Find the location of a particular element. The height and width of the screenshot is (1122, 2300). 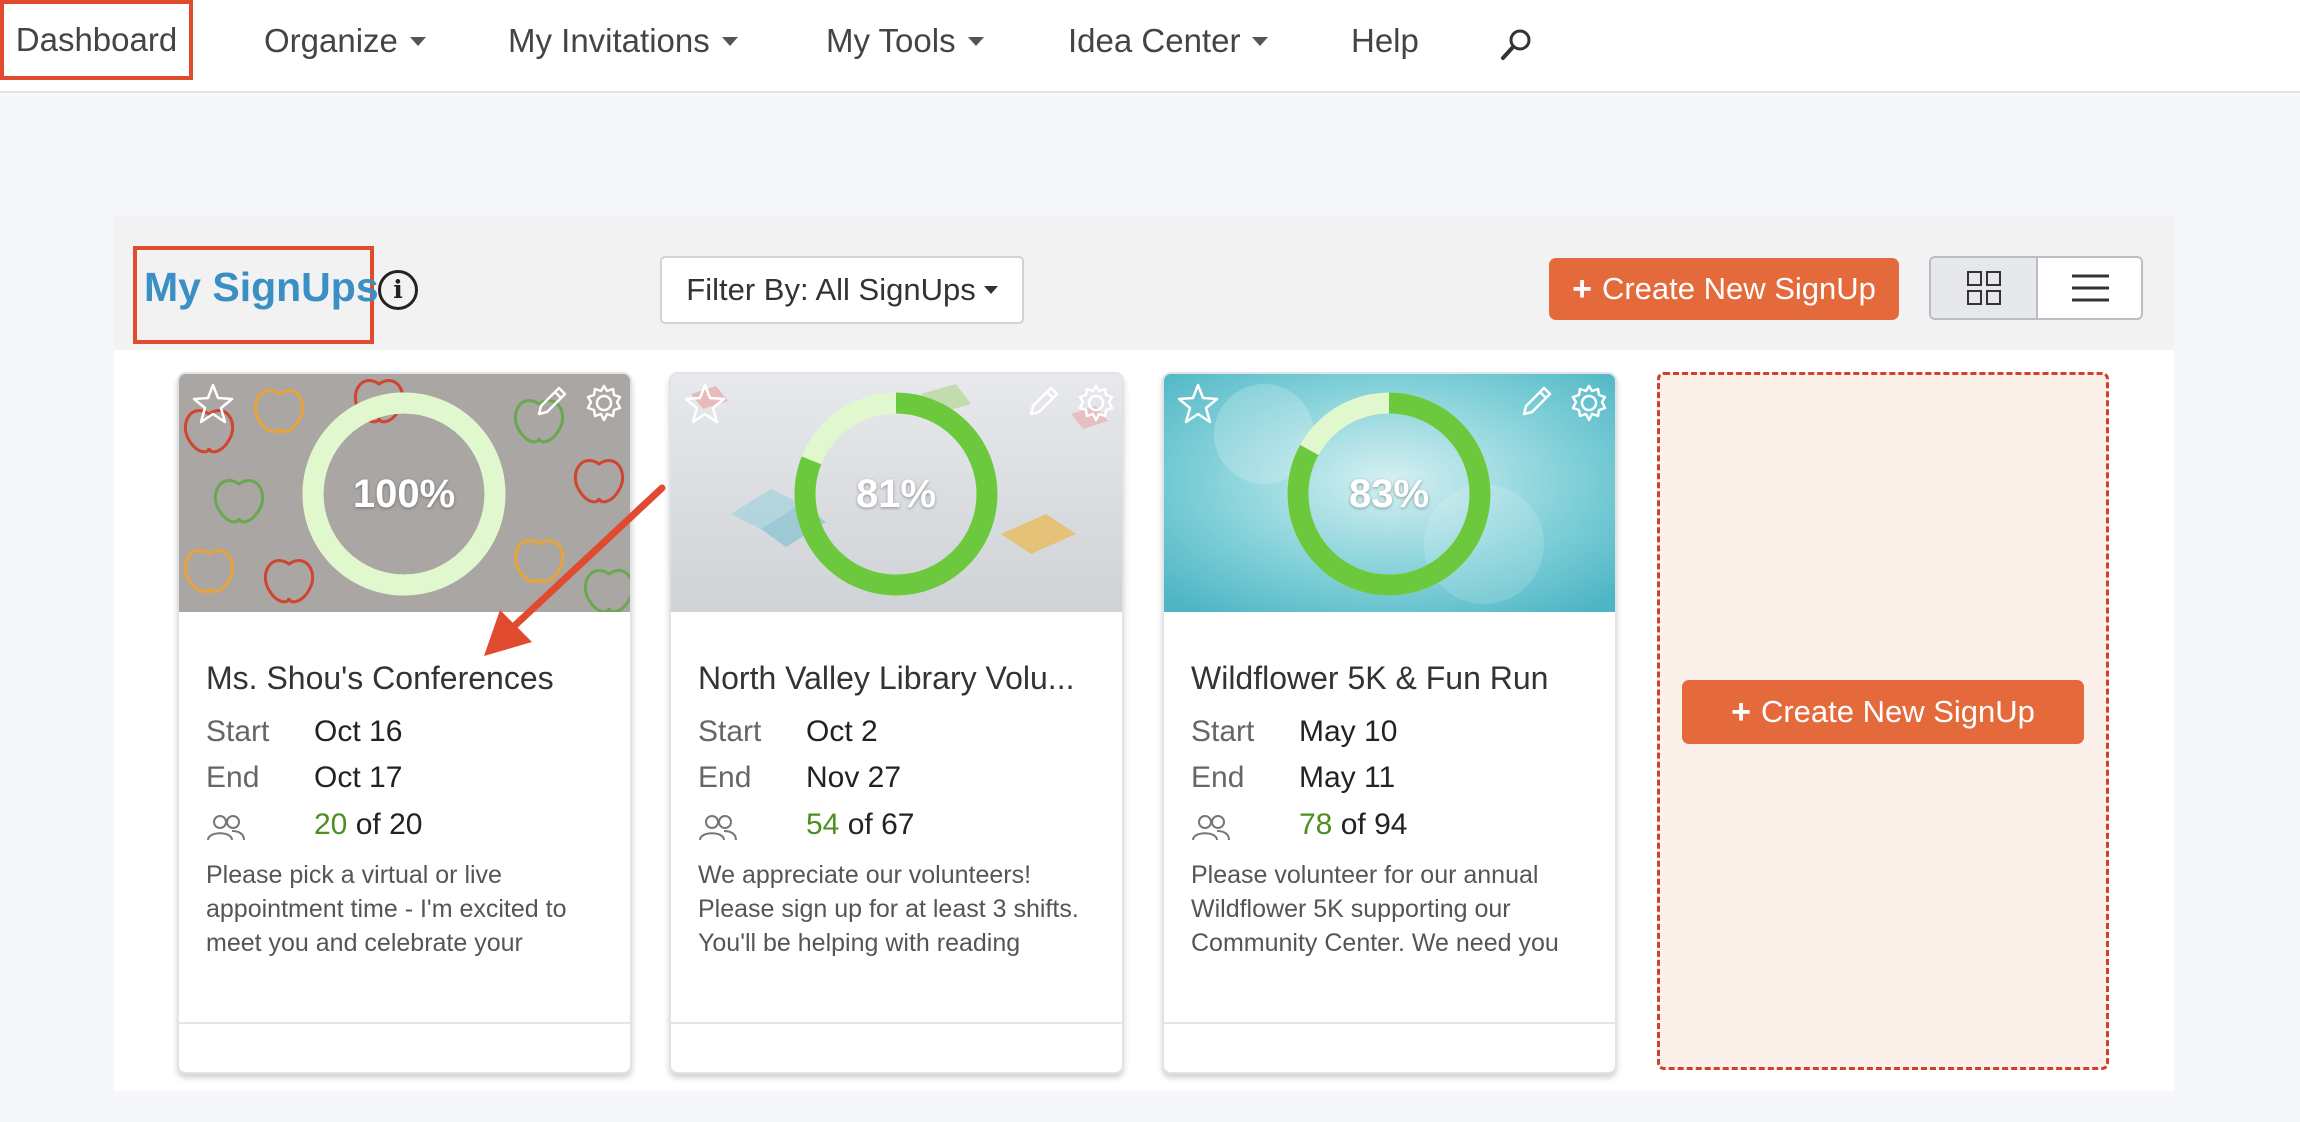

progress-percent: 81% is located at coordinates (896, 493).